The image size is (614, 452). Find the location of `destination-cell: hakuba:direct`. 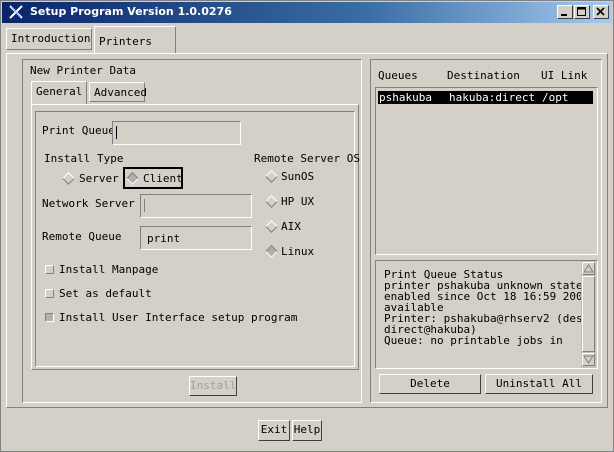

destination-cell: hakuba:direct is located at coordinates (492, 97).